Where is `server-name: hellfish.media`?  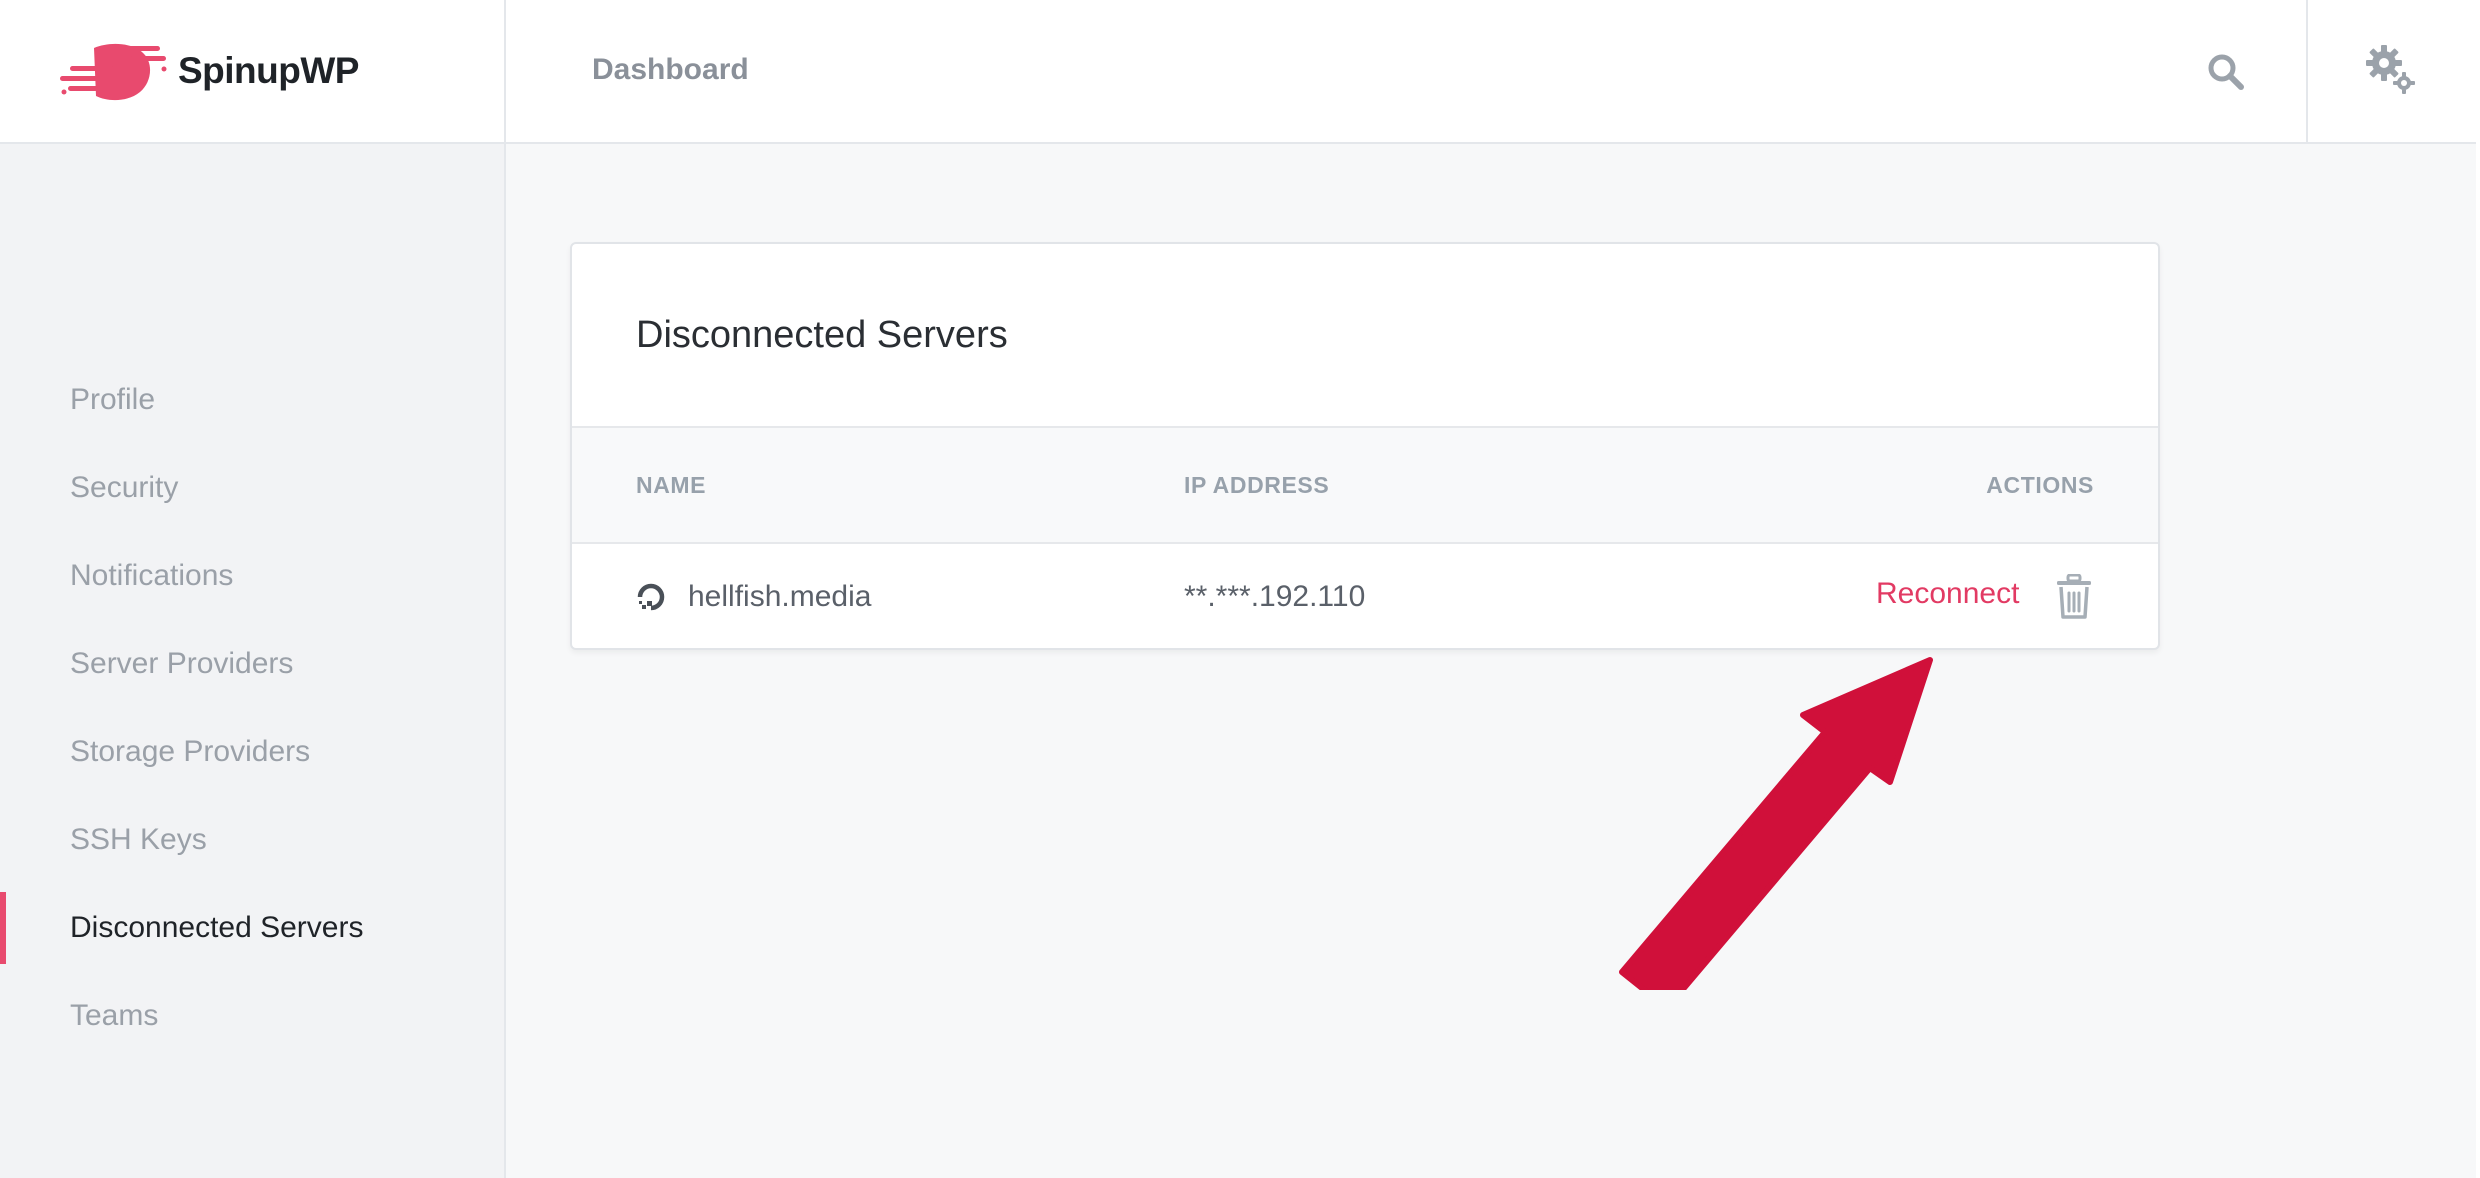 server-name: hellfish.media is located at coordinates (780, 596).